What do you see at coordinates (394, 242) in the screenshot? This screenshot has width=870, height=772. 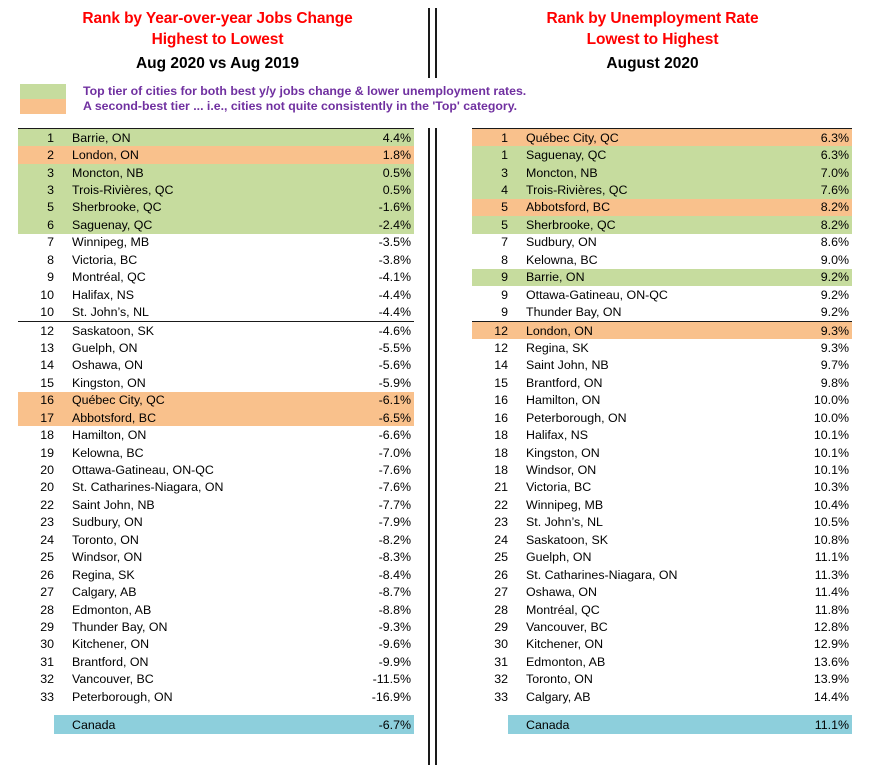 I see `value-cell: -3.5%` at bounding box center [394, 242].